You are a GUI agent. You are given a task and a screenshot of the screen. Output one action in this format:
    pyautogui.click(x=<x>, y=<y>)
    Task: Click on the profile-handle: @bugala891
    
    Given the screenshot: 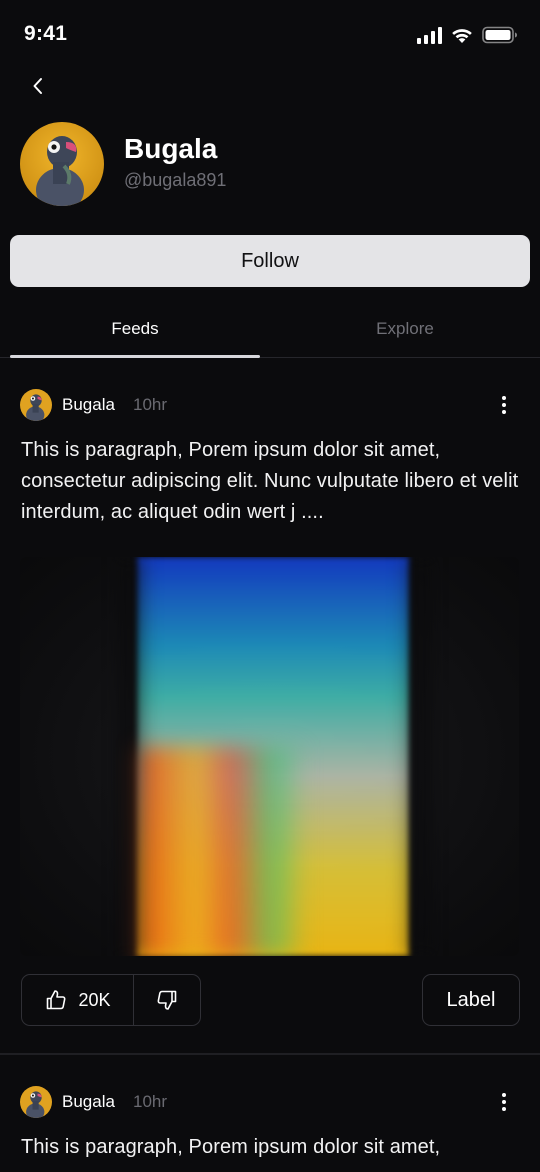 What is the action you would take?
    pyautogui.click(x=175, y=180)
    